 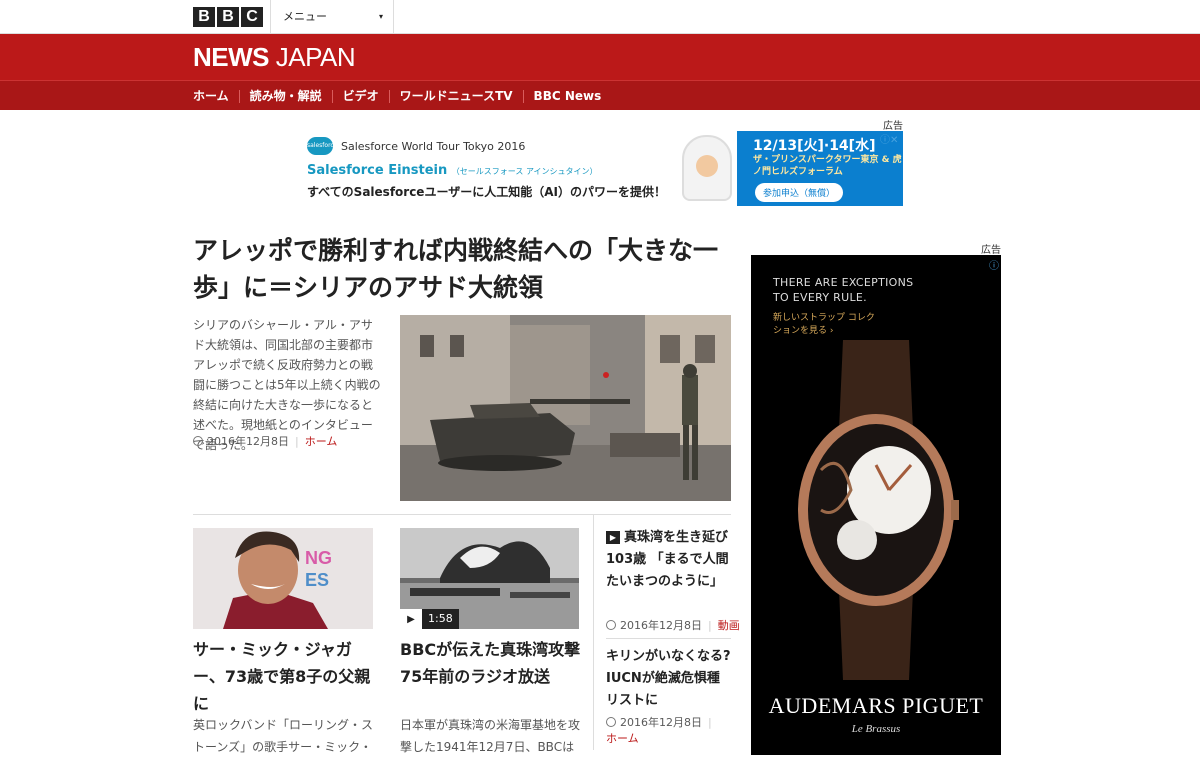 What do you see at coordinates (463, 269) in the screenshot?
I see `lead-story-headline: アレッポで勝利すれば内戦終結への「大きな一歩」に＝シリアのアサド大統領` at bounding box center [463, 269].